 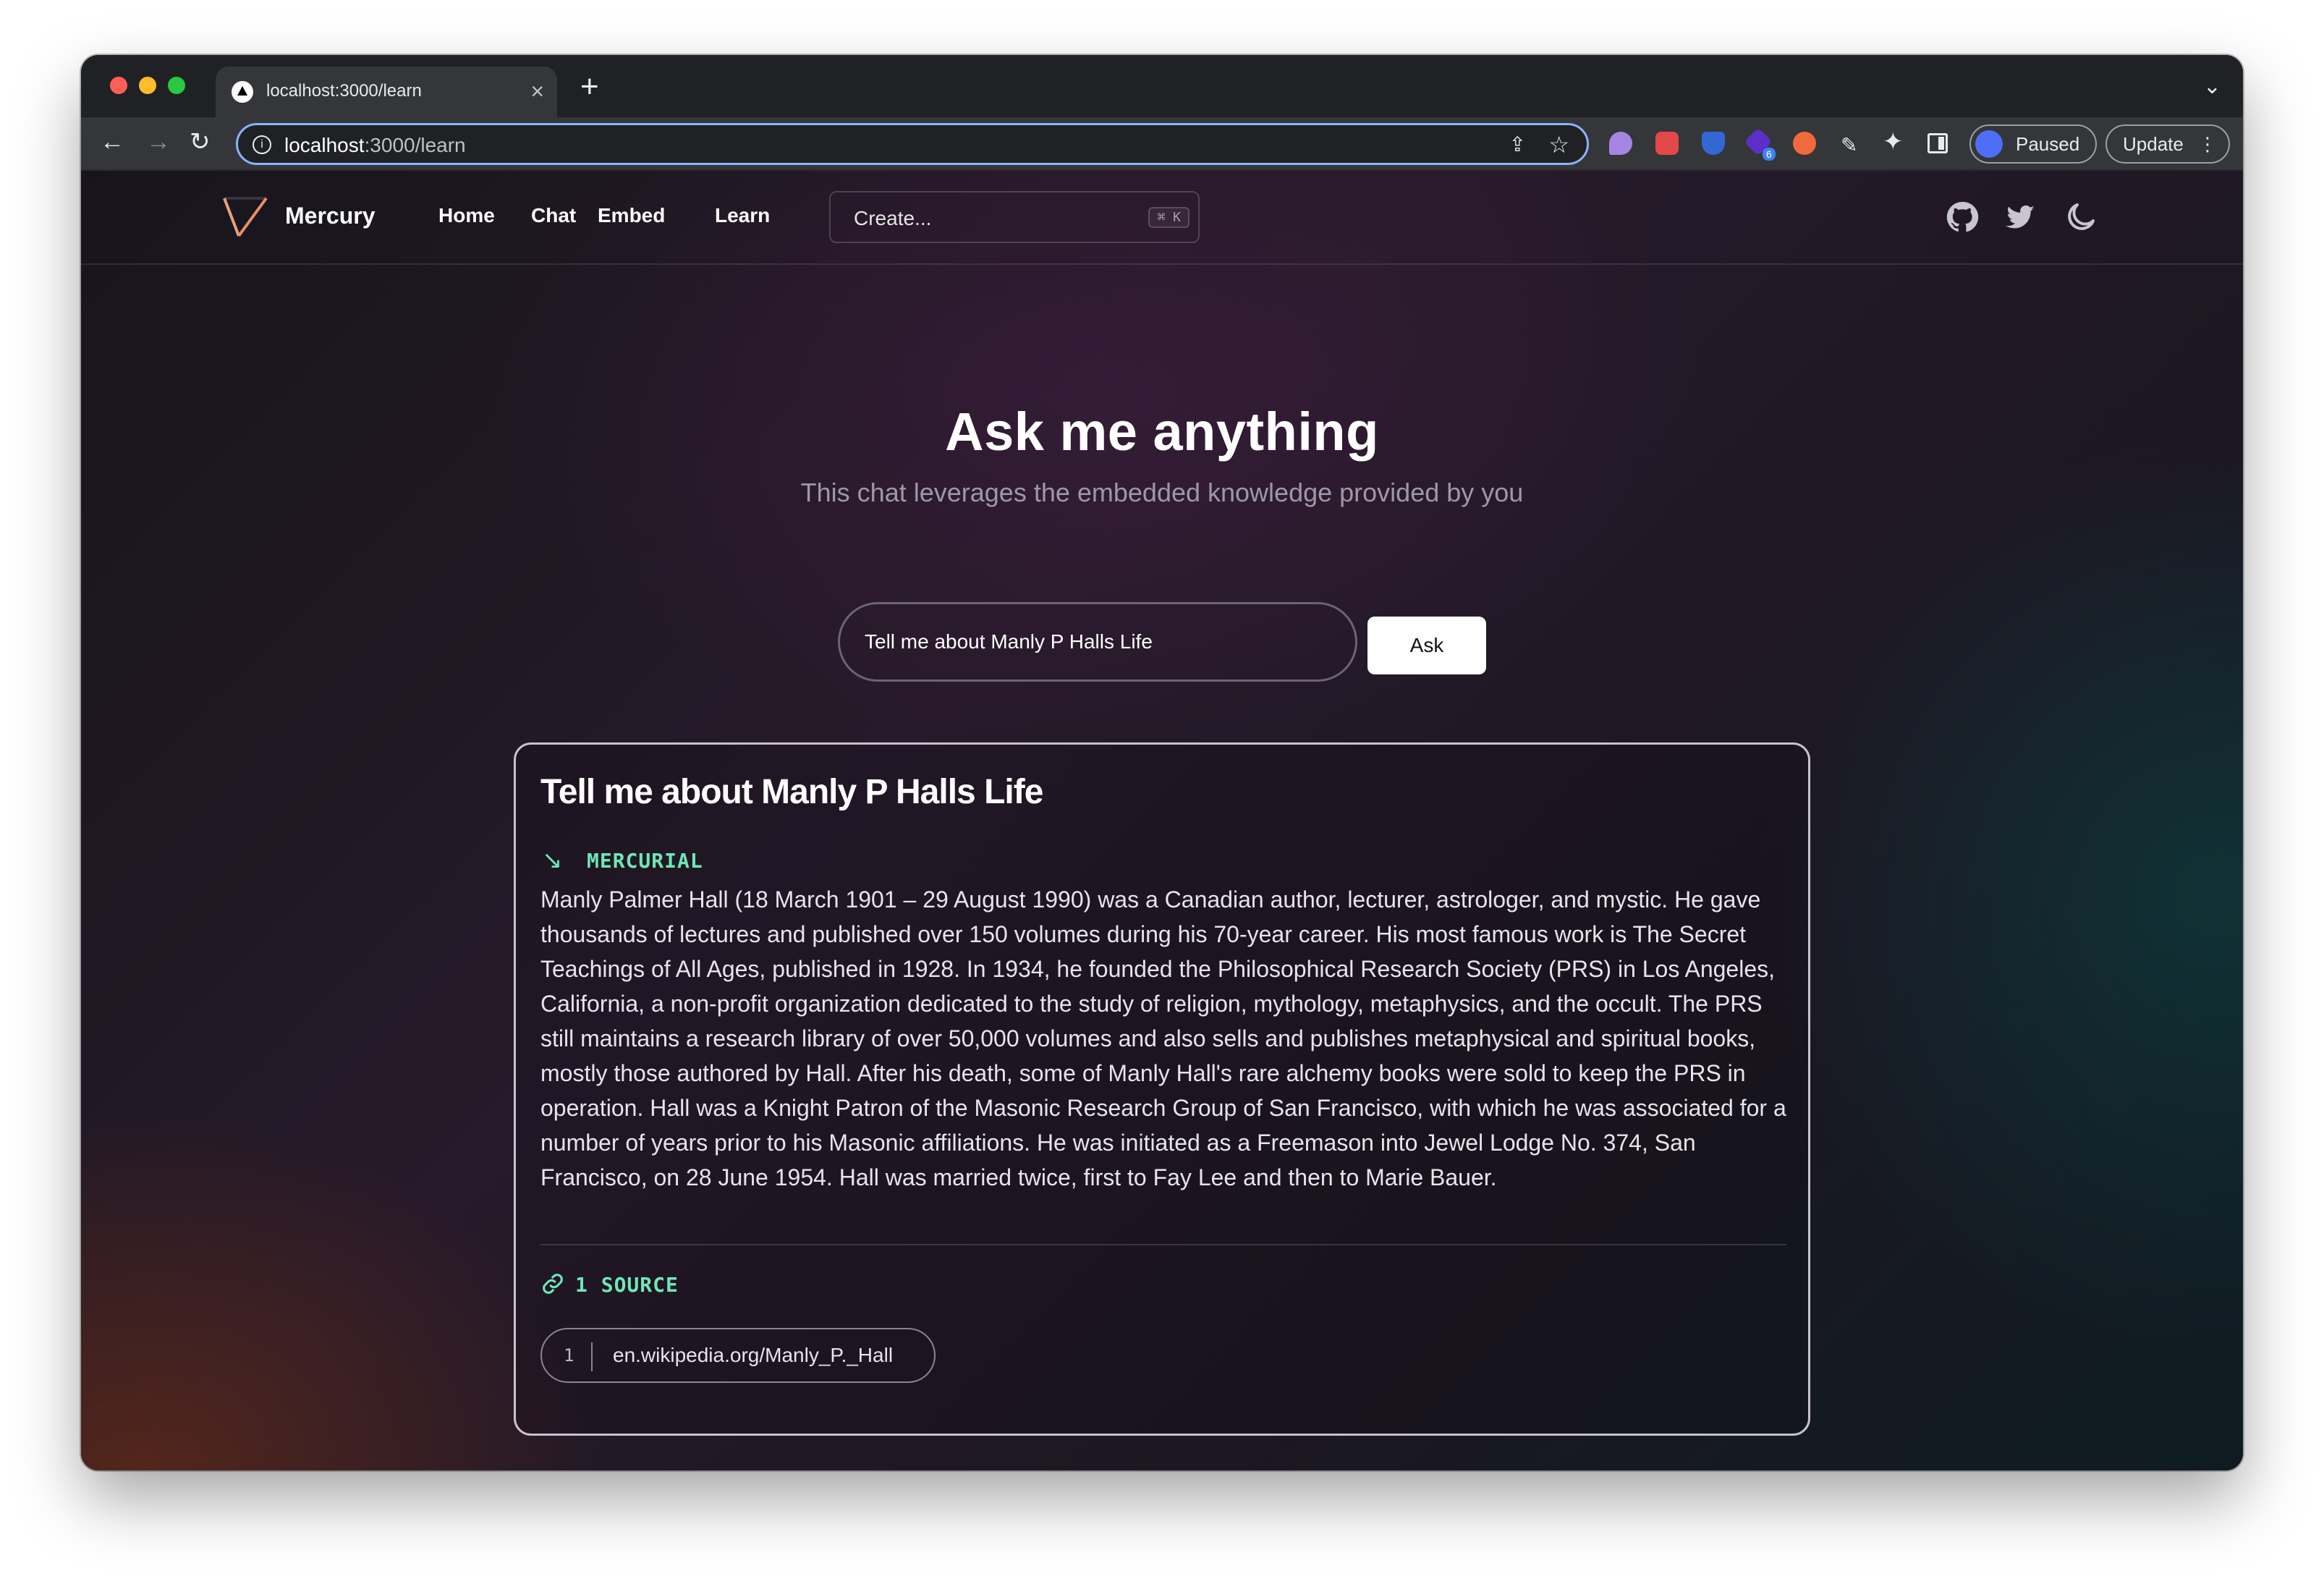 What do you see at coordinates (245, 217) in the screenshot?
I see `mercury-logo-icon` at bounding box center [245, 217].